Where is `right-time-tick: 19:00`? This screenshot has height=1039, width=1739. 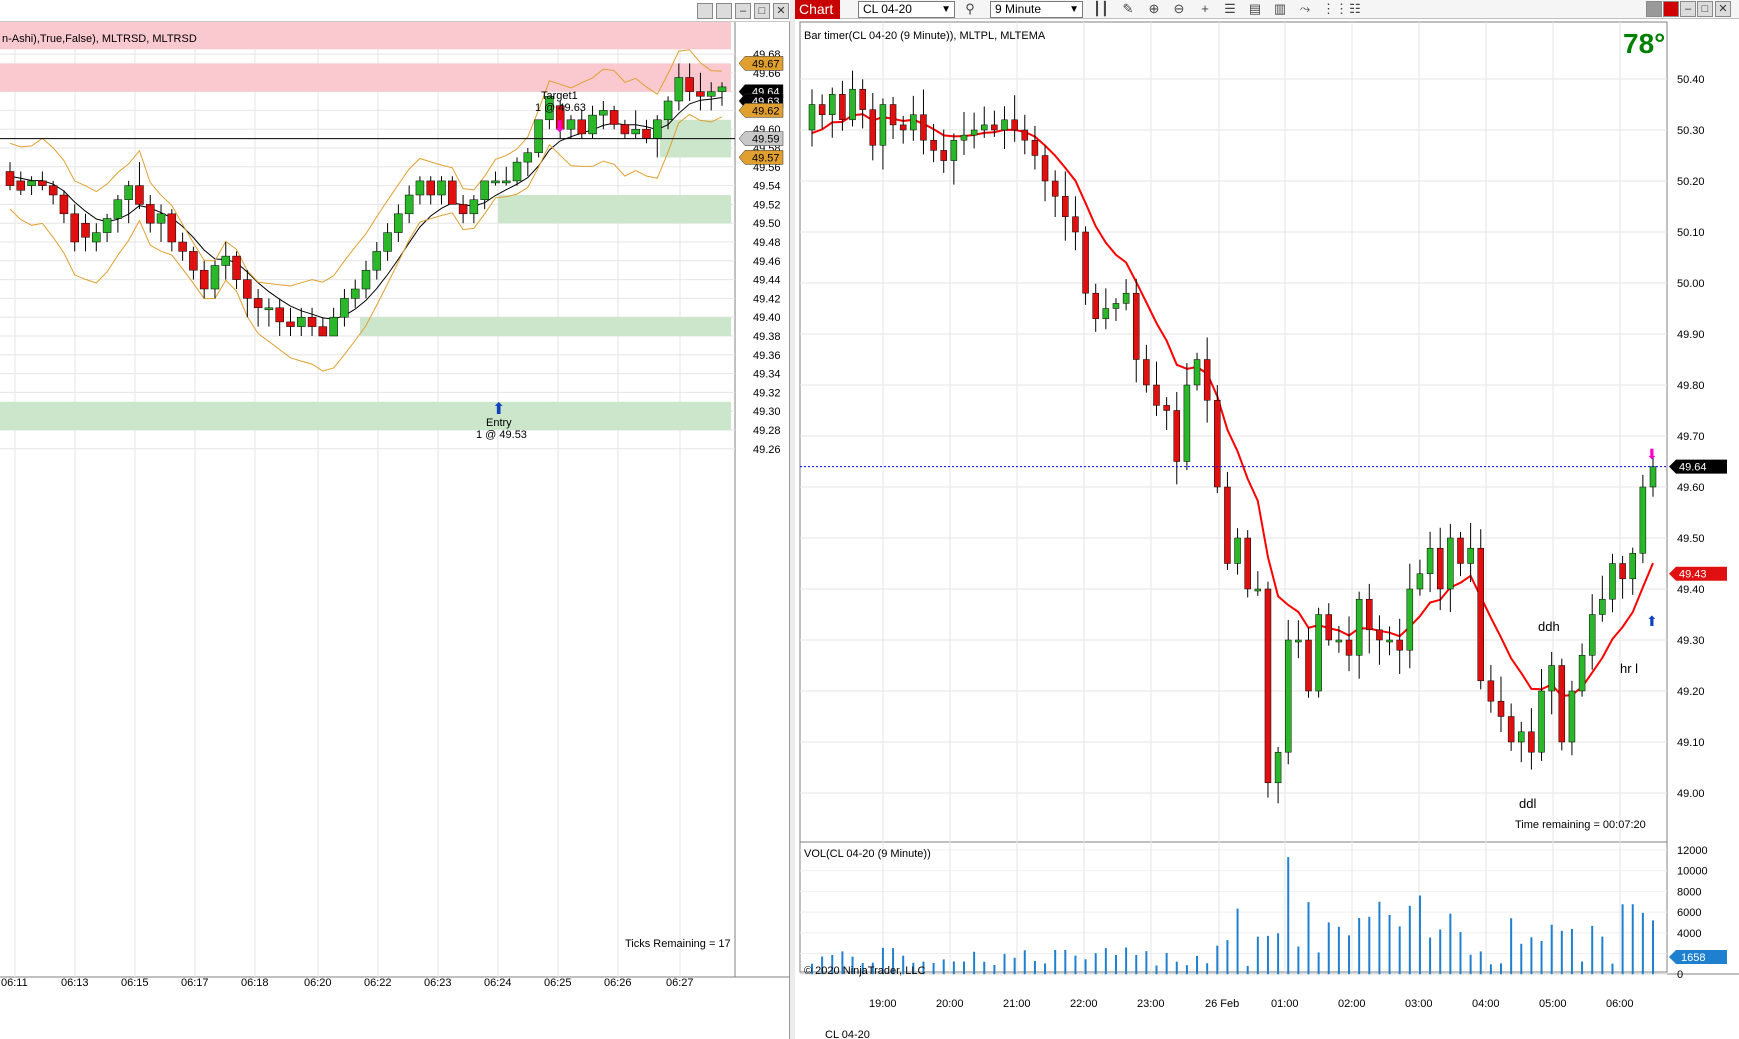
right-time-tick: 19:00 is located at coordinates (883, 1004).